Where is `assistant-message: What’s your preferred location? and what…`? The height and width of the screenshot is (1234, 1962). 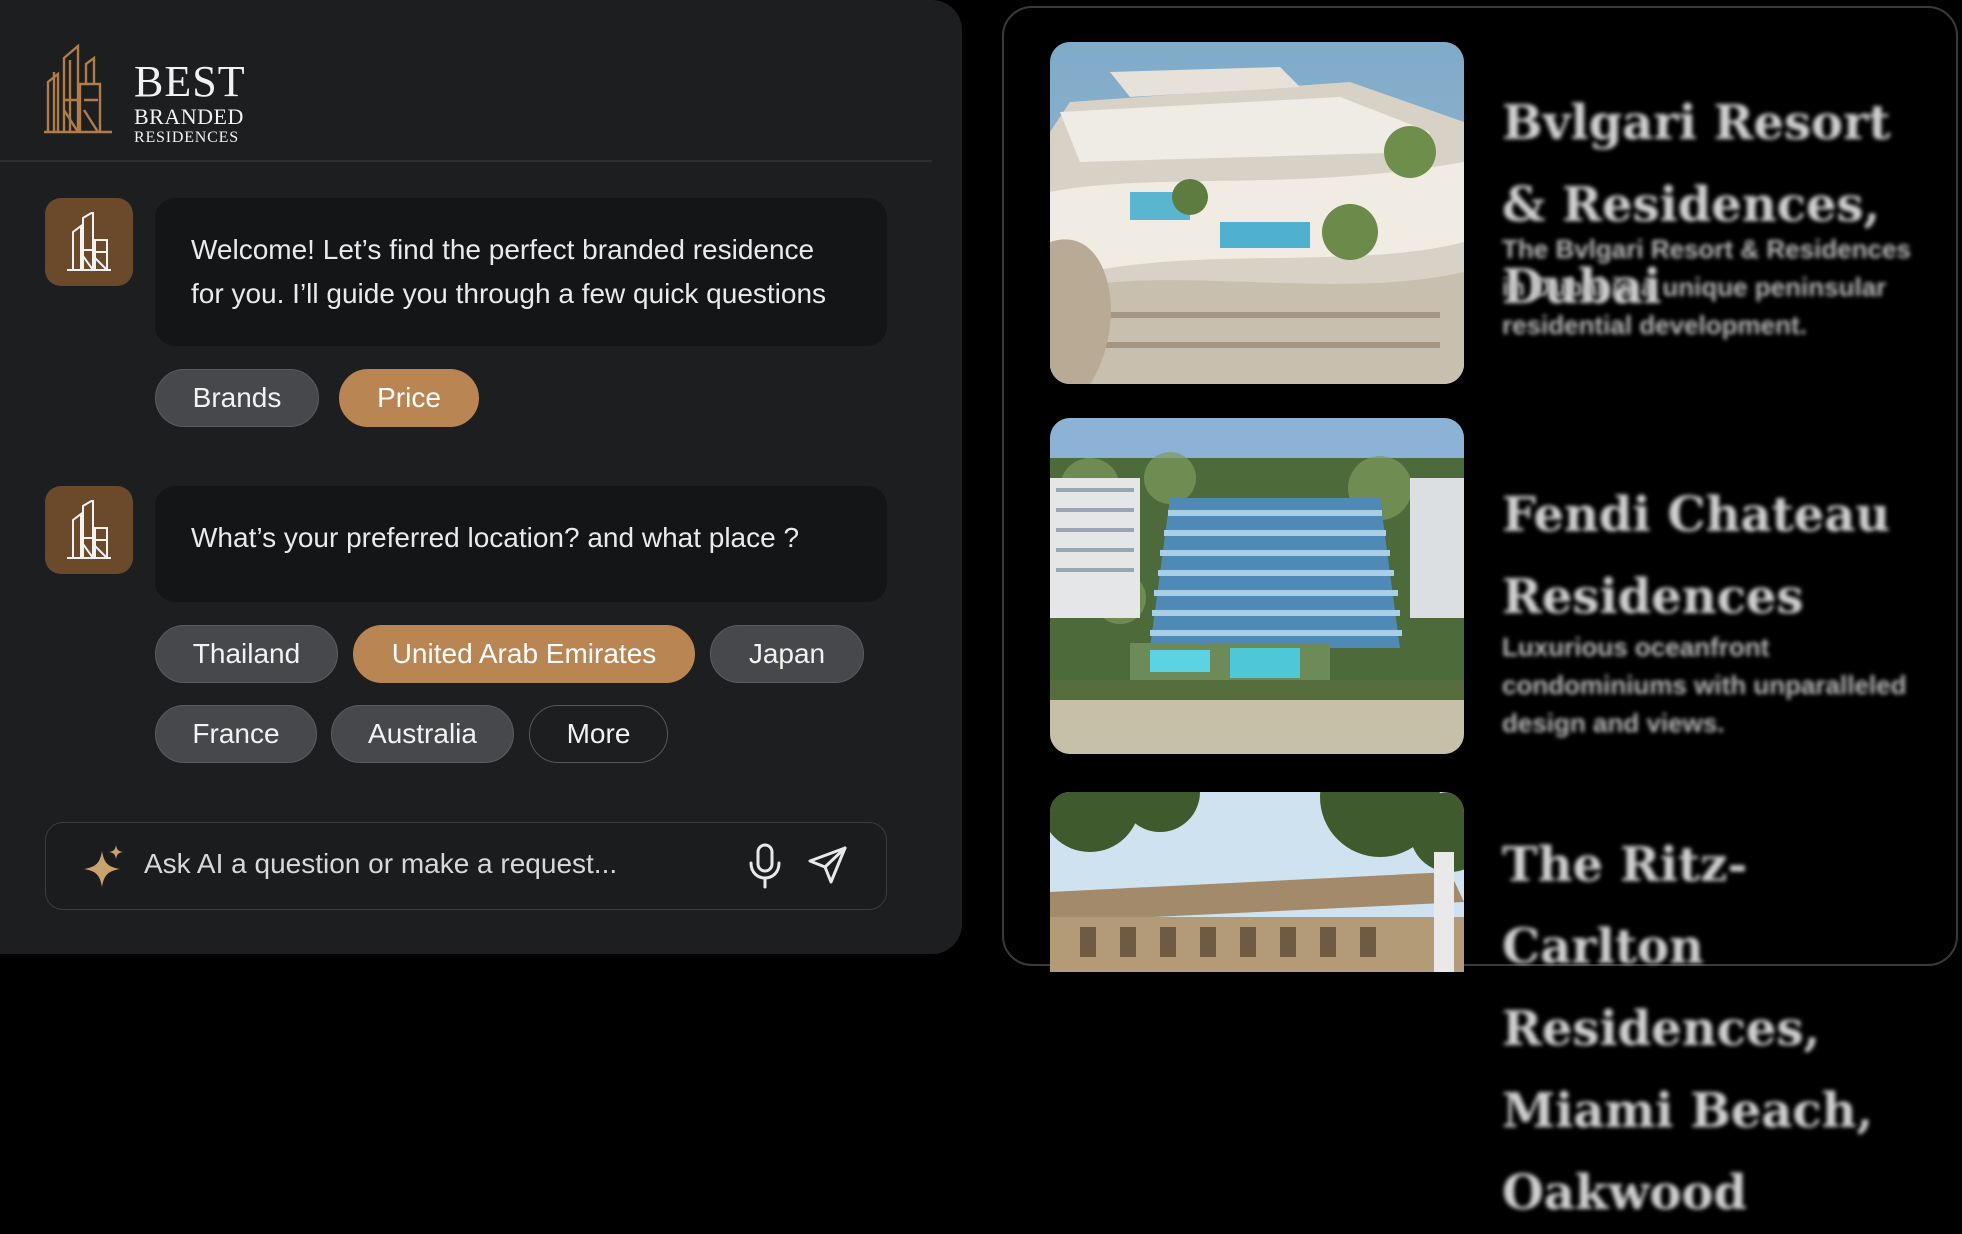 assistant-message: What’s your preferred location? and what… is located at coordinates (521, 544).